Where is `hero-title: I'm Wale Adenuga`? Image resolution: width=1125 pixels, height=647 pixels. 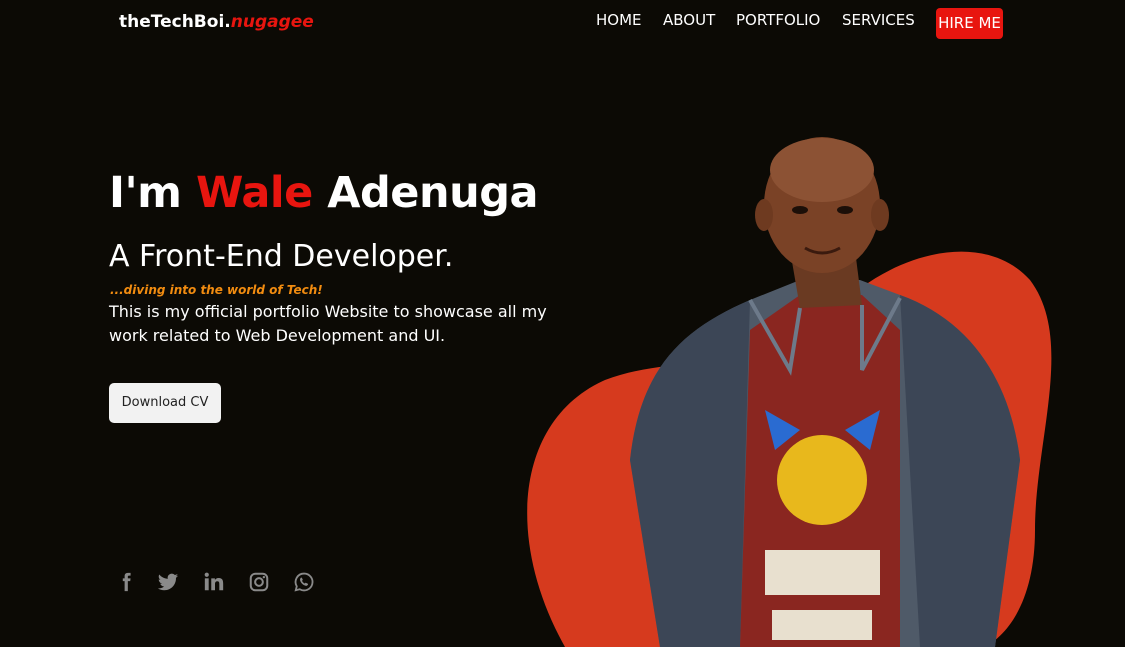 hero-title: I'm Wale Adenuga is located at coordinates (324, 193).